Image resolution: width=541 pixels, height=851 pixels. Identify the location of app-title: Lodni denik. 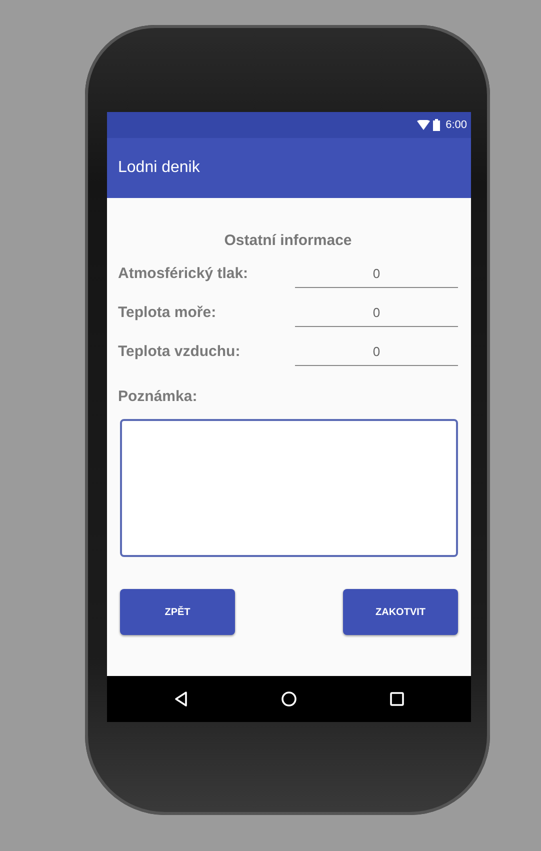
(159, 168).